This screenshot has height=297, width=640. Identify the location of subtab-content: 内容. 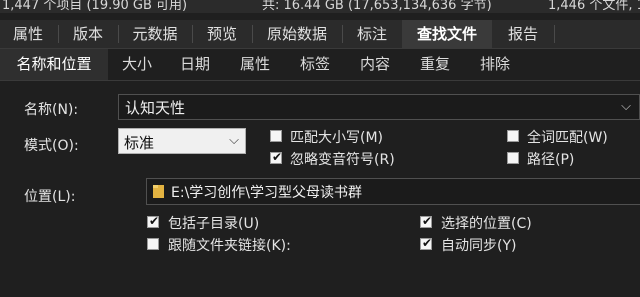
(375, 64).